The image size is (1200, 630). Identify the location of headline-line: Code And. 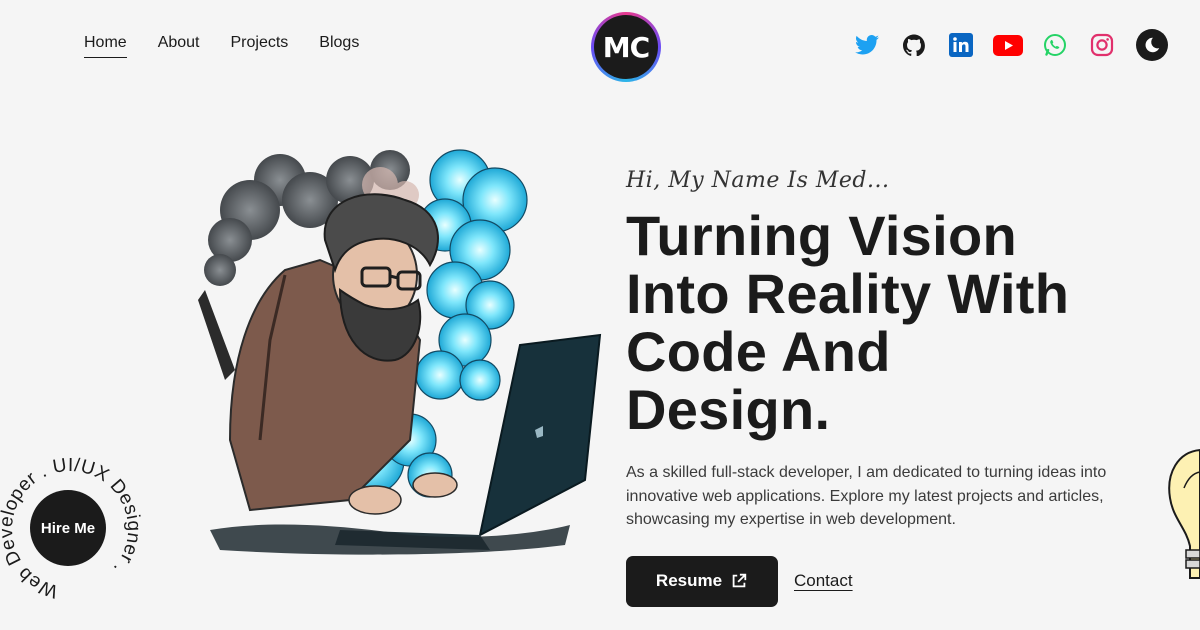
(758, 351).